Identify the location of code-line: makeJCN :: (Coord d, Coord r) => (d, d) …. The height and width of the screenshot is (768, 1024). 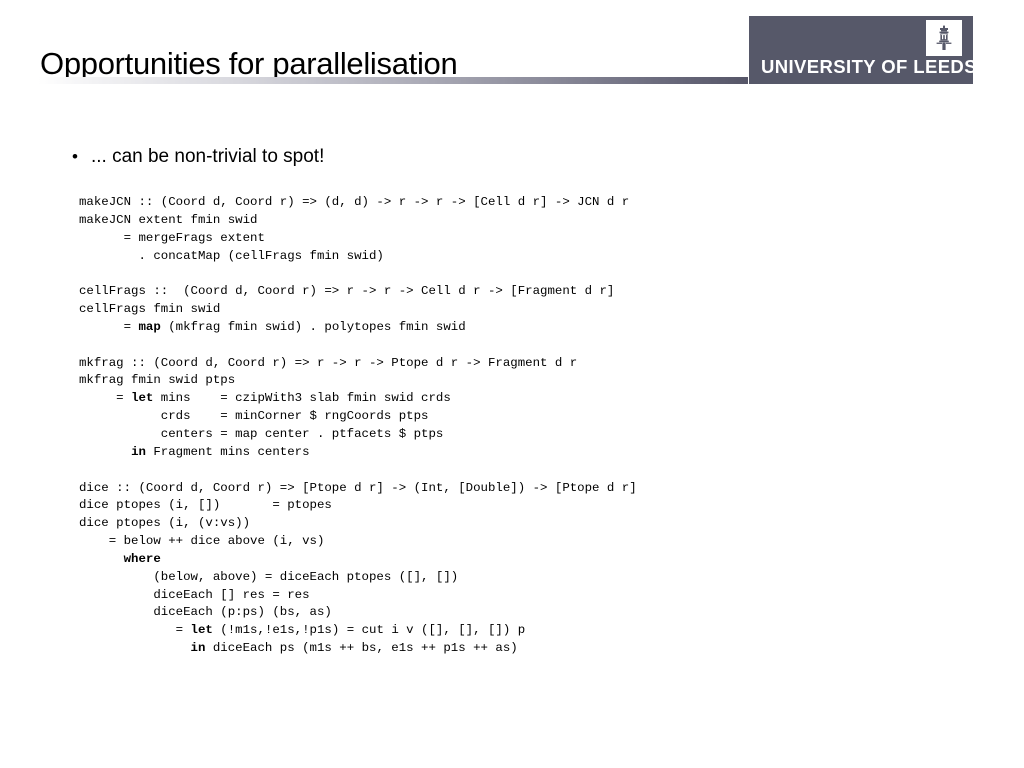
(354, 202).